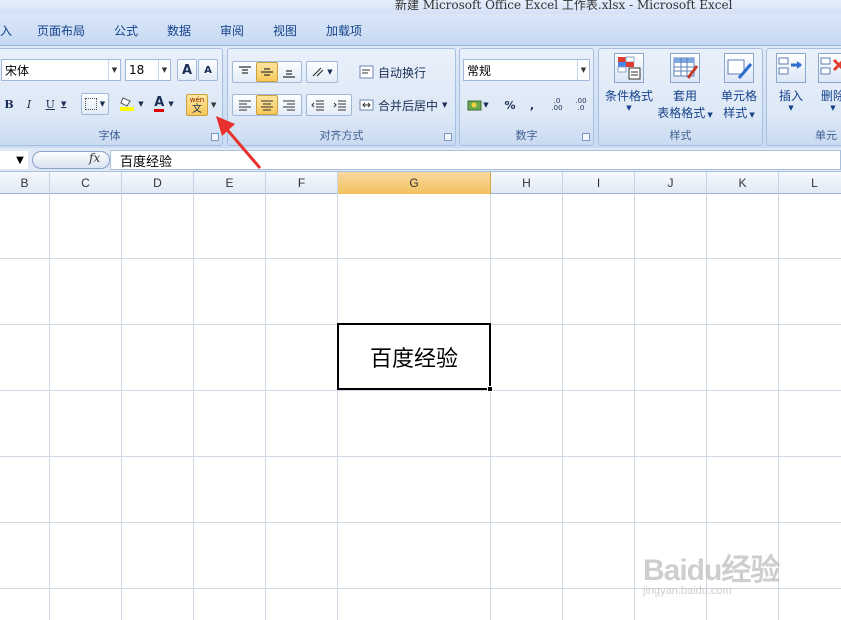  I want to click on tab-formulas: 公式, so click(126, 30).